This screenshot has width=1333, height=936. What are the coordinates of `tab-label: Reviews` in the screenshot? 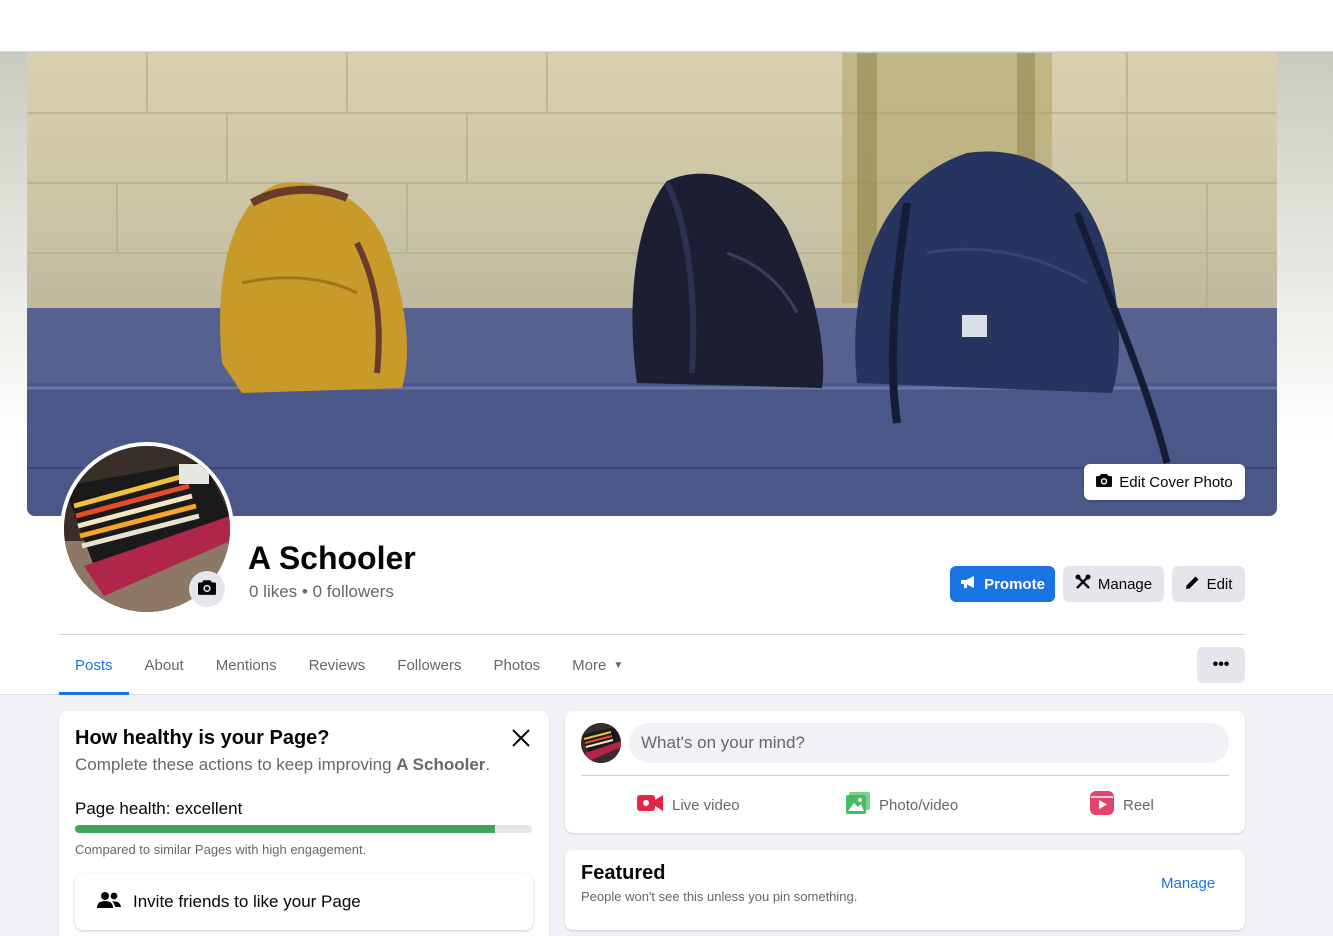 It's located at (337, 665).